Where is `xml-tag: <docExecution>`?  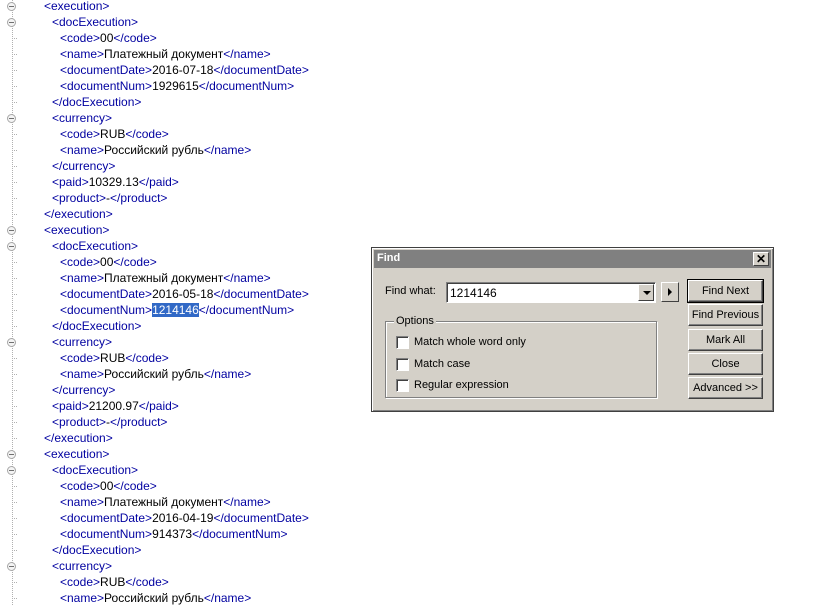 xml-tag: <docExecution> is located at coordinates (95, 22).